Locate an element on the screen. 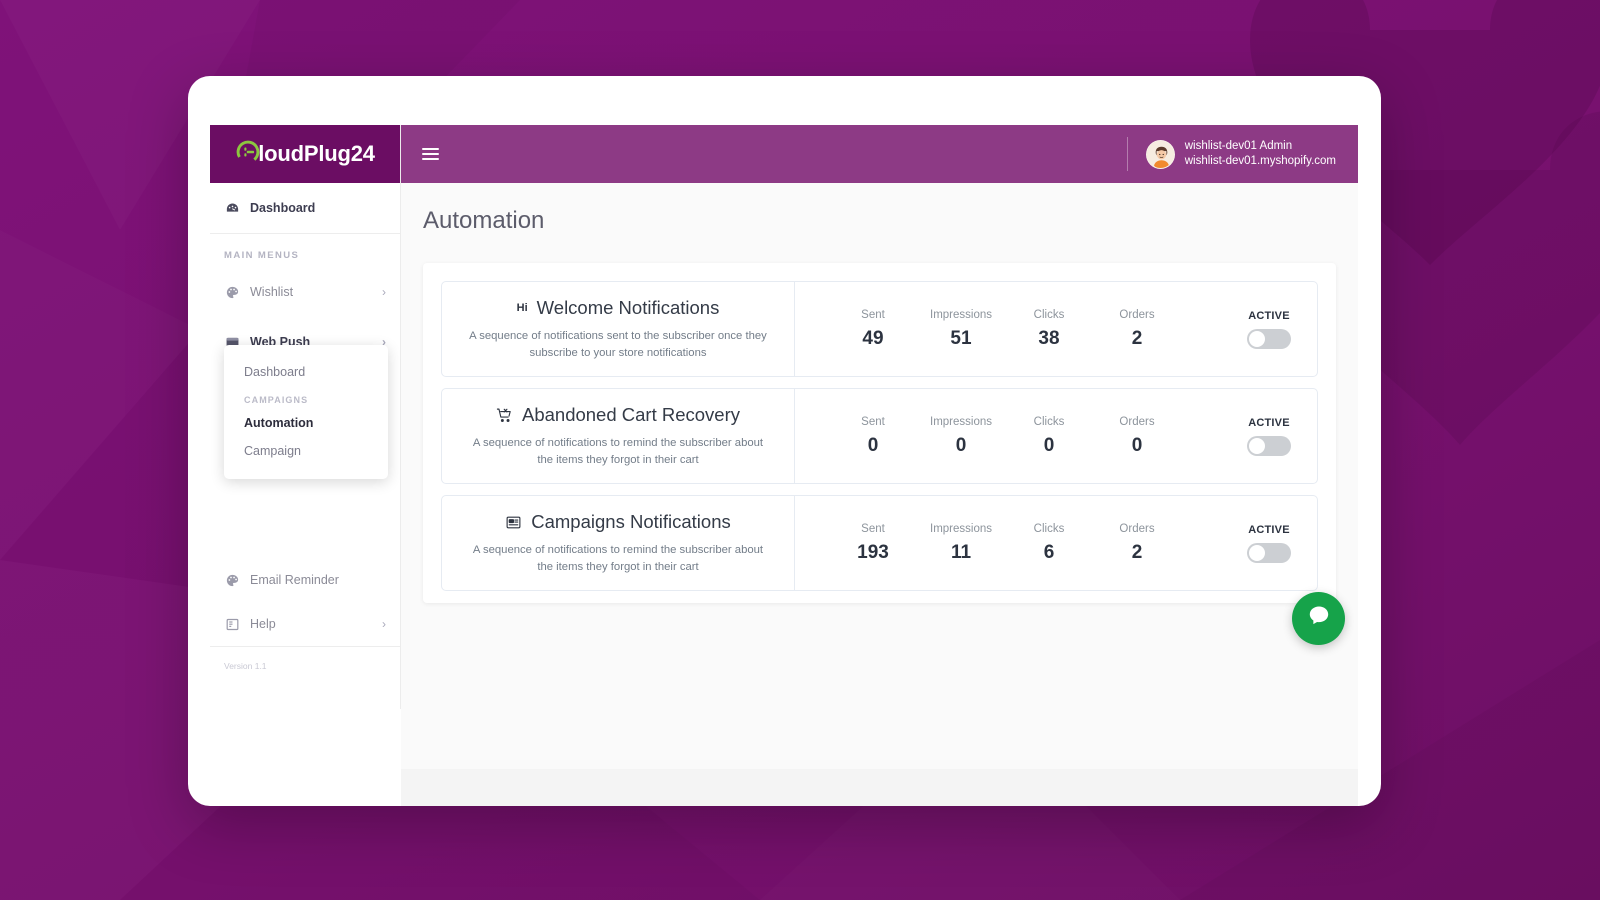 This screenshot has width=1600, height=900. stat-orders: Orders 0 is located at coordinates (1137, 436).